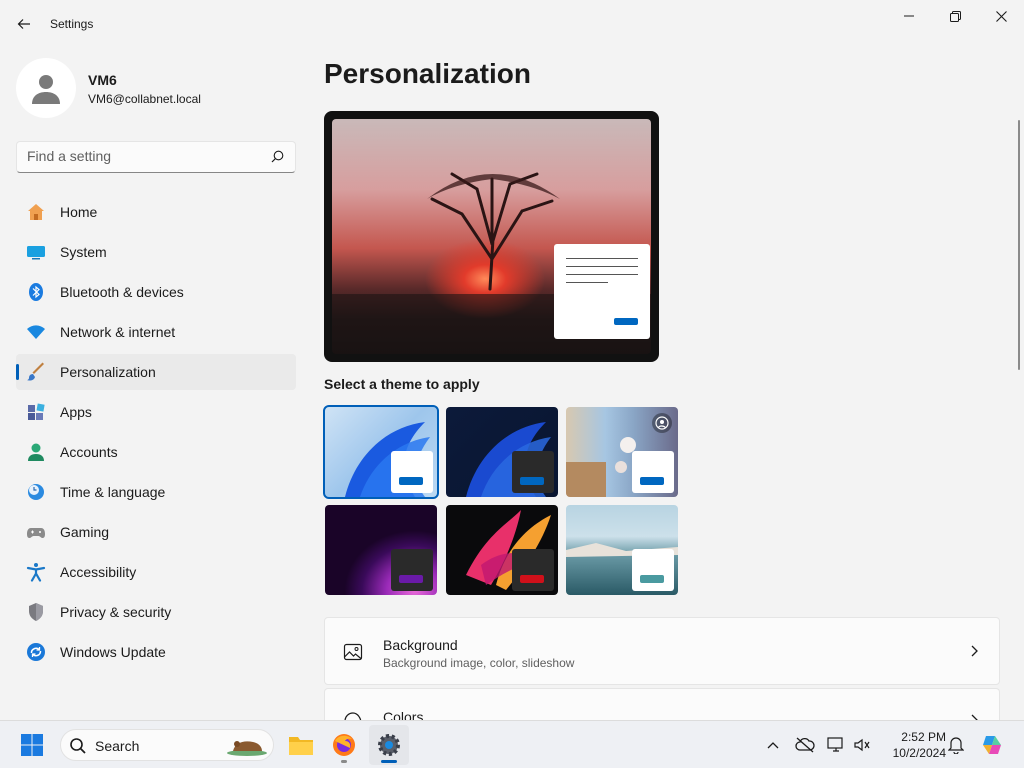 The height and width of the screenshot is (768, 1024). I want to click on desktop-preview-image, so click(491, 236).